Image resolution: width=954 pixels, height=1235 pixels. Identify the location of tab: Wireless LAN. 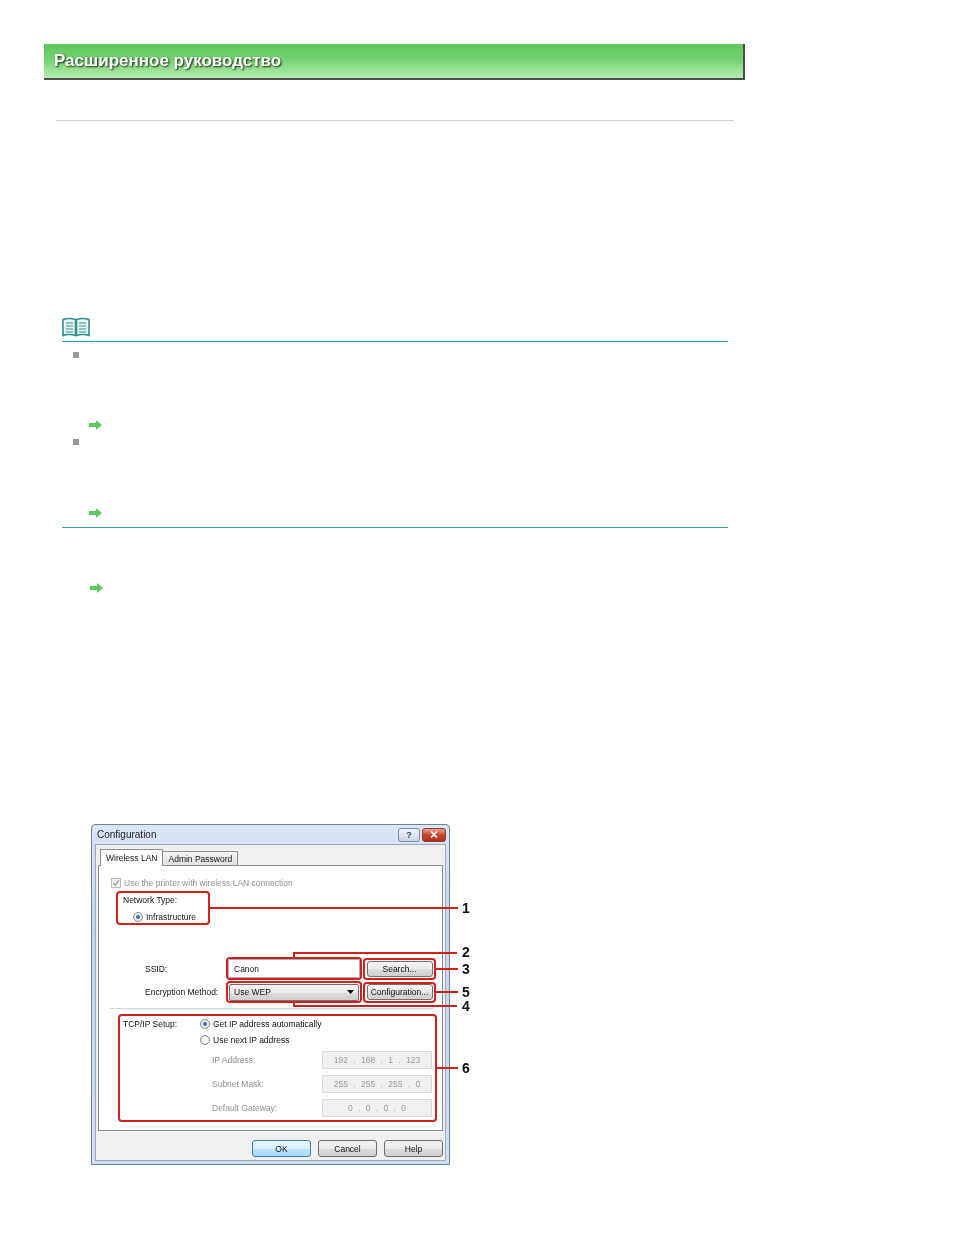
(132, 857).